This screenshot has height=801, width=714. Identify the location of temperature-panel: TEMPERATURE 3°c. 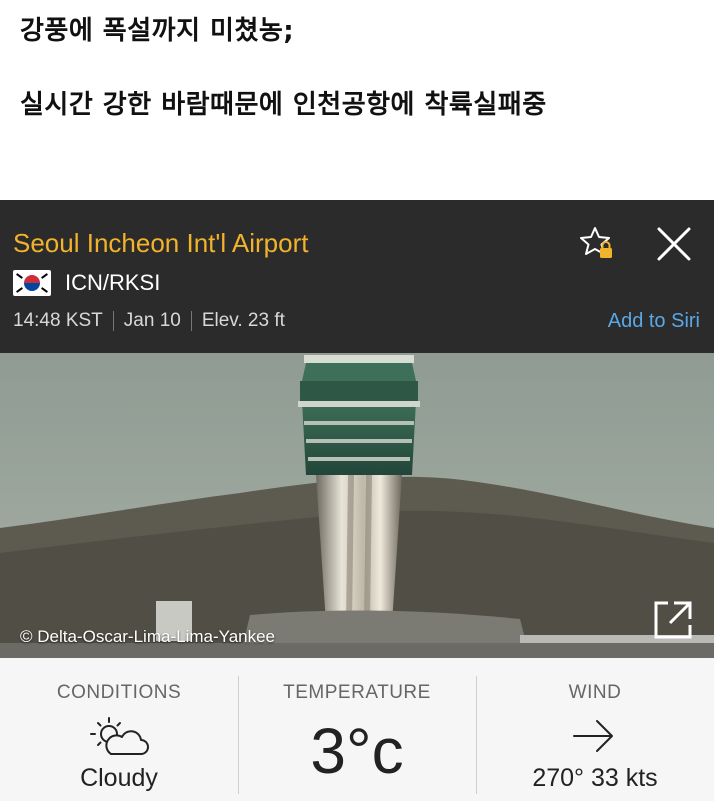
(357, 729).